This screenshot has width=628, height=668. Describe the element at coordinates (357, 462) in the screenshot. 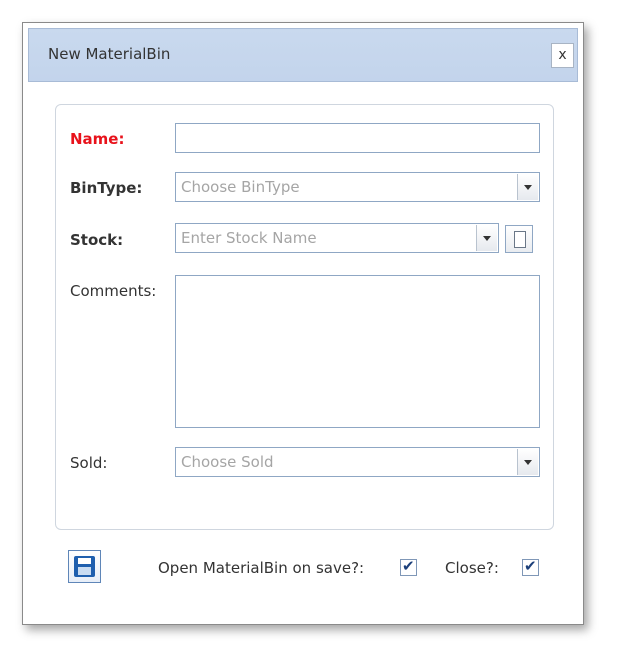

I see `sold-dropdown: Choose Sold` at that location.